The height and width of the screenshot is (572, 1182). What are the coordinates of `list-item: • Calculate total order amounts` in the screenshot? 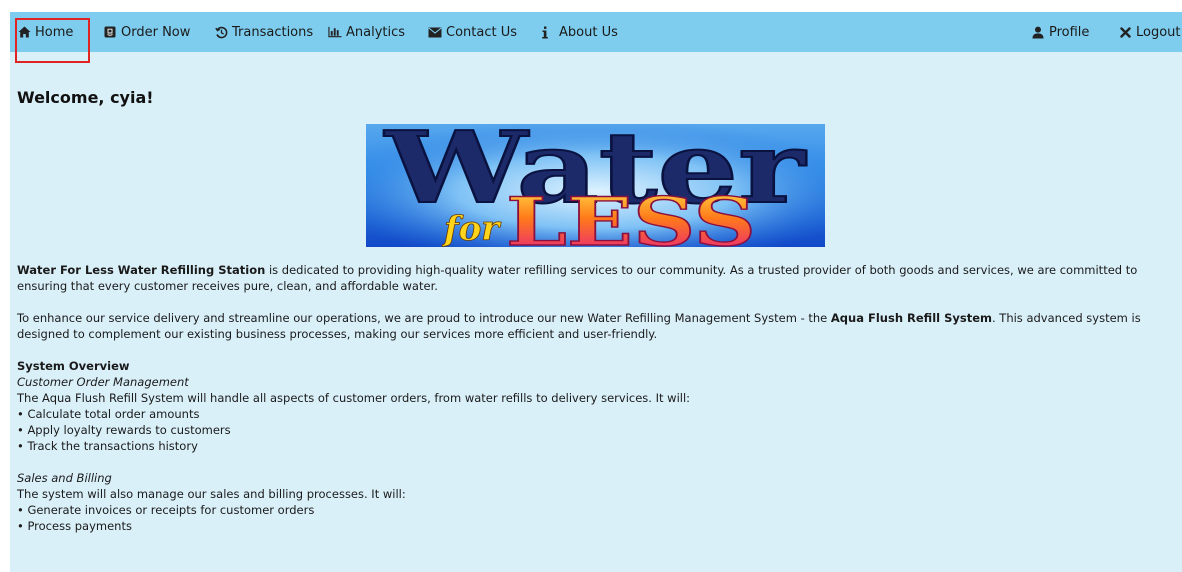 It's located at (108, 414).